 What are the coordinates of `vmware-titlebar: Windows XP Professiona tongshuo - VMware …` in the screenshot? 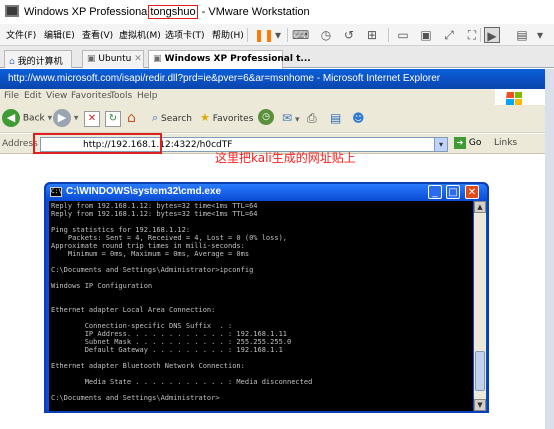 It's located at (277, 12).